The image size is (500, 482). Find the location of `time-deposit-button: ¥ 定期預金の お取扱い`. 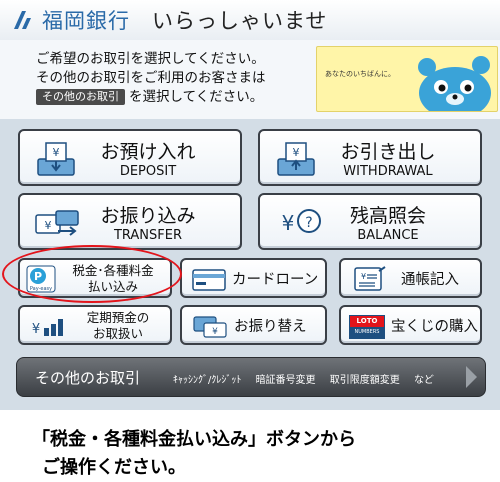

time-deposit-button: ¥ 定期預金の お取扱い is located at coordinates (95, 325).